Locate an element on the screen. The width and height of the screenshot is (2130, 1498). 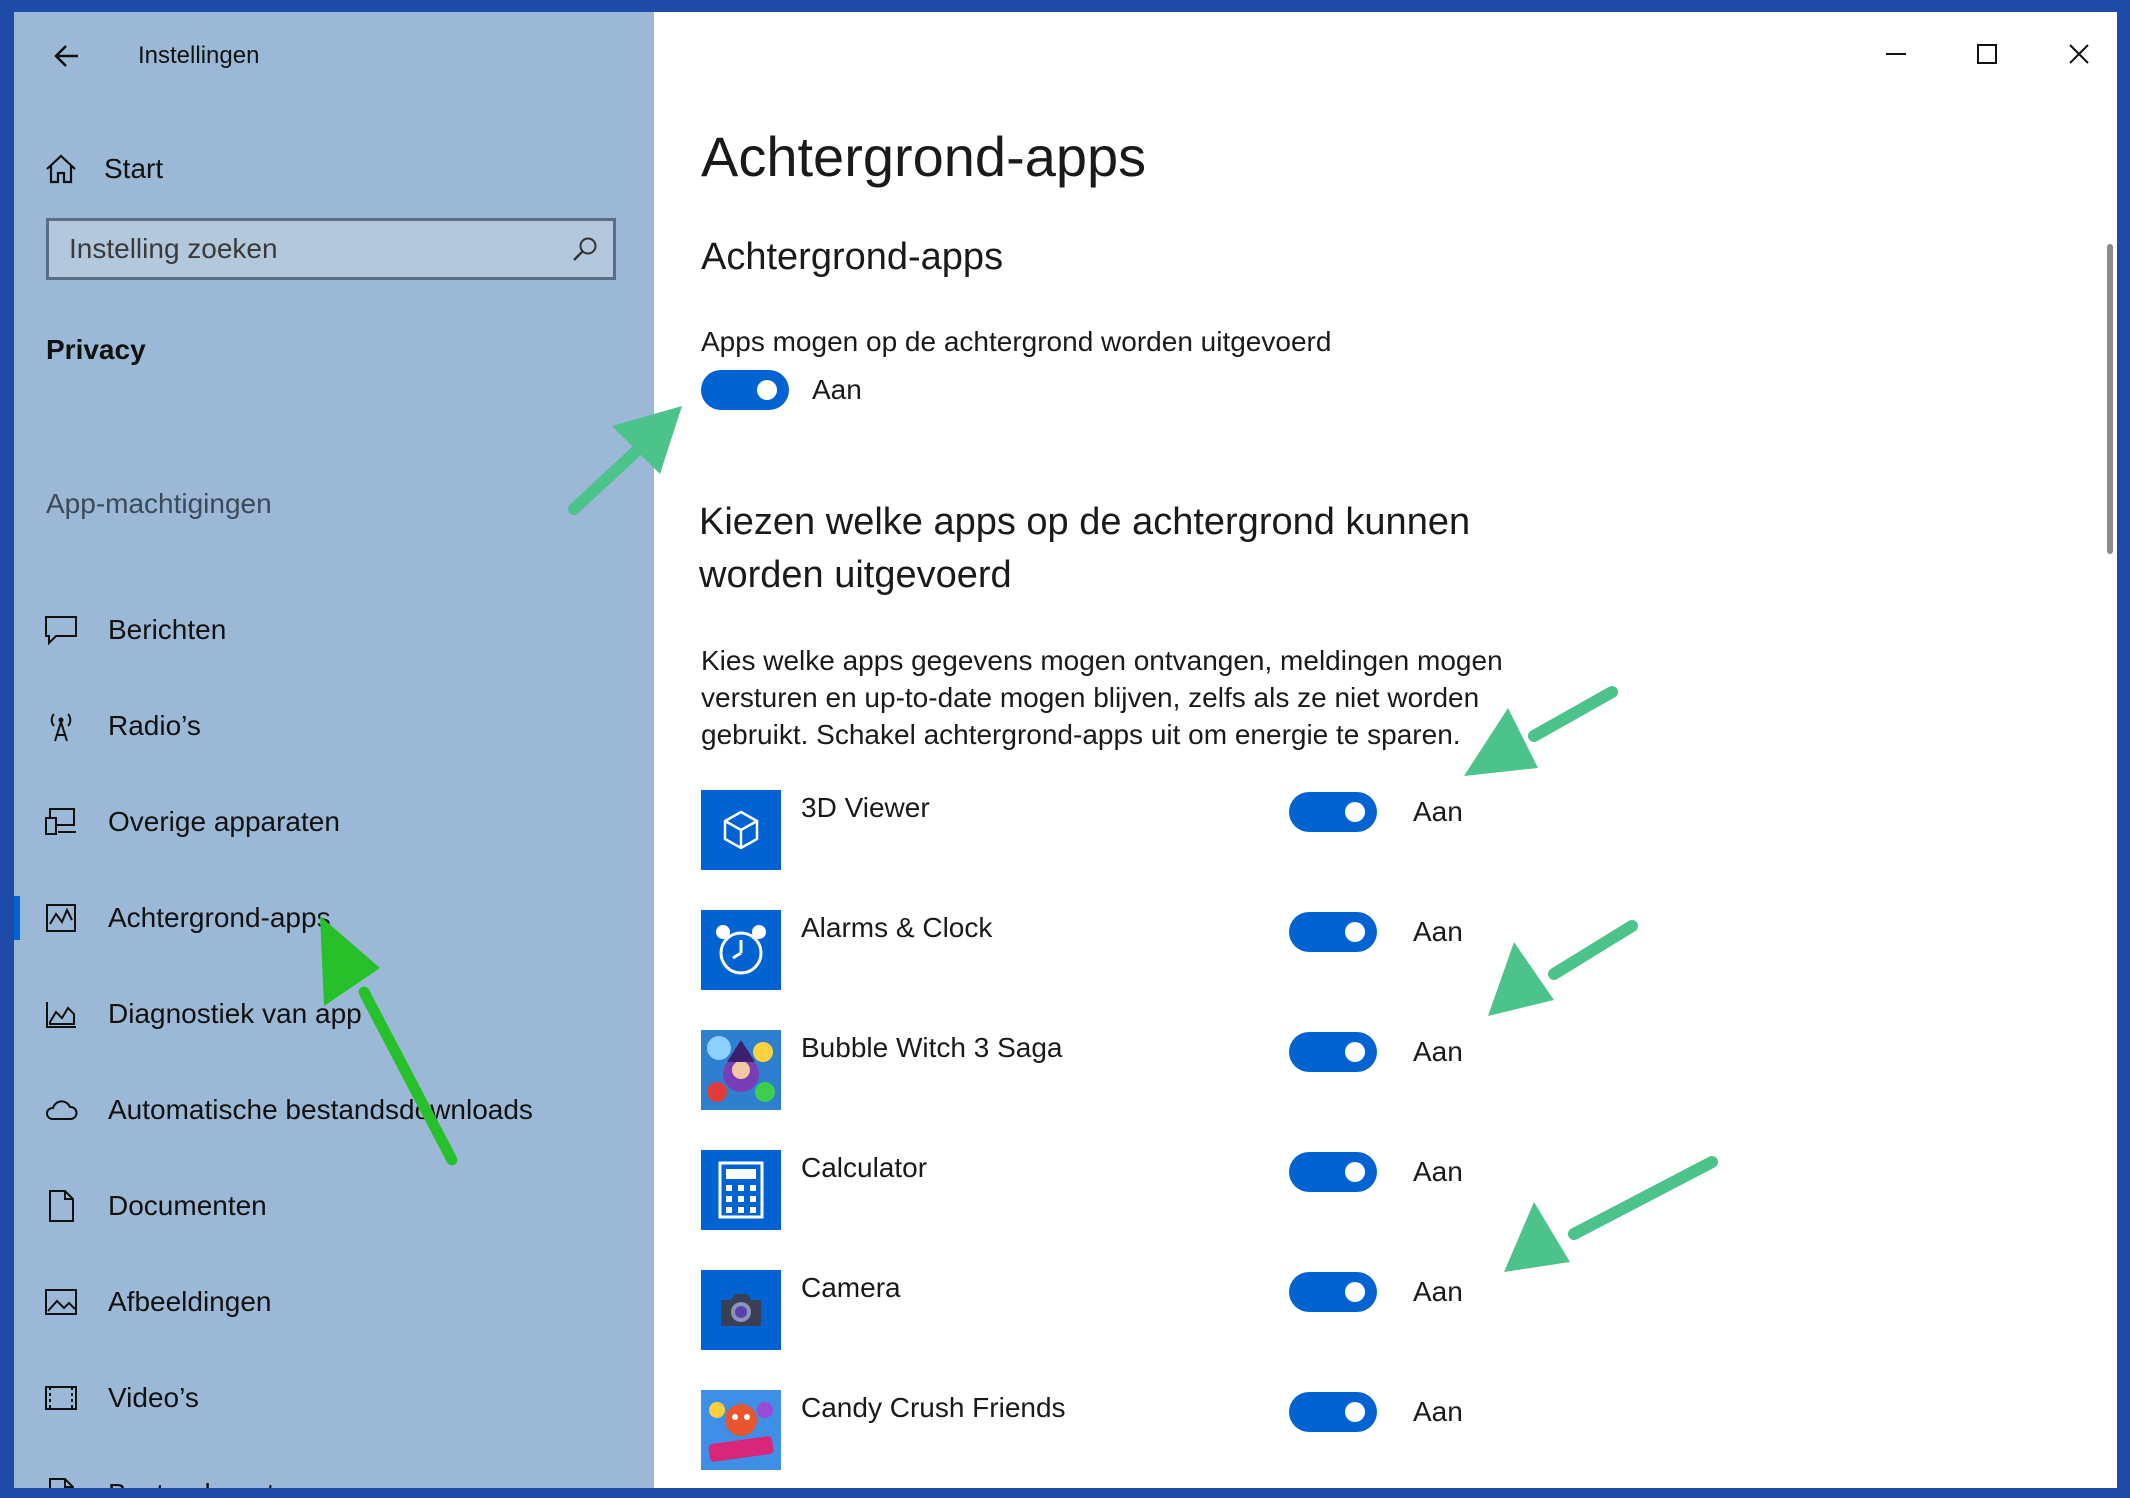
app-name: Bubble Witch 3 Saga is located at coordinates (932, 1047).